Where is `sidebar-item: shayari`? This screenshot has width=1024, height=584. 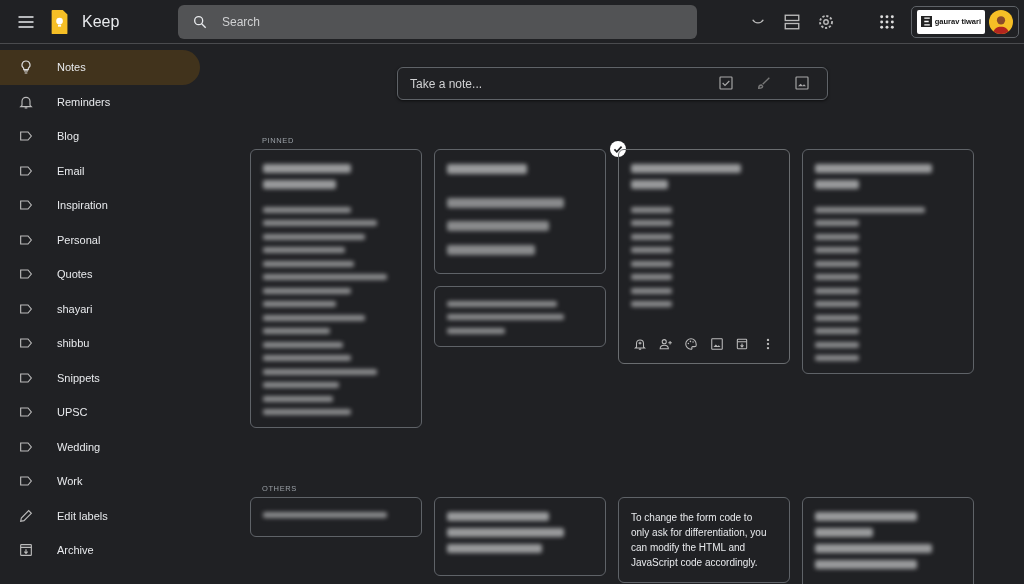 sidebar-item: shayari is located at coordinates (100, 308).